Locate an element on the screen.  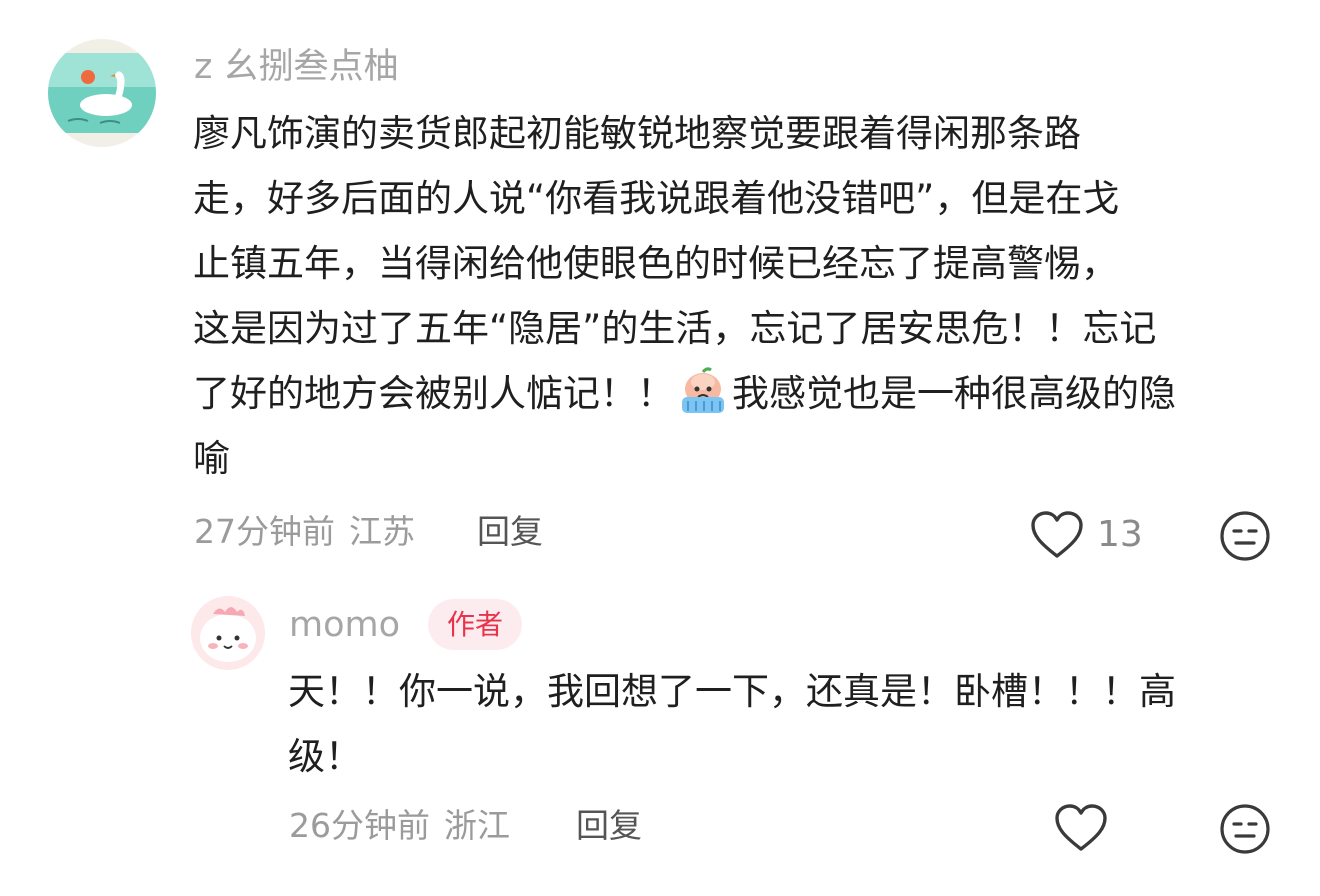
reply-line: 天！！你一说，我回想了一下，还真是！卧槽！！！高 is located at coordinates (732, 691).